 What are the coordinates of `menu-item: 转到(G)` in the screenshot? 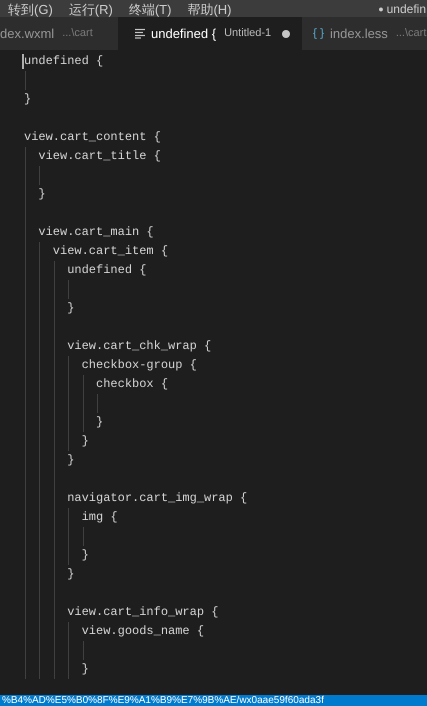 It's located at (30, 9).